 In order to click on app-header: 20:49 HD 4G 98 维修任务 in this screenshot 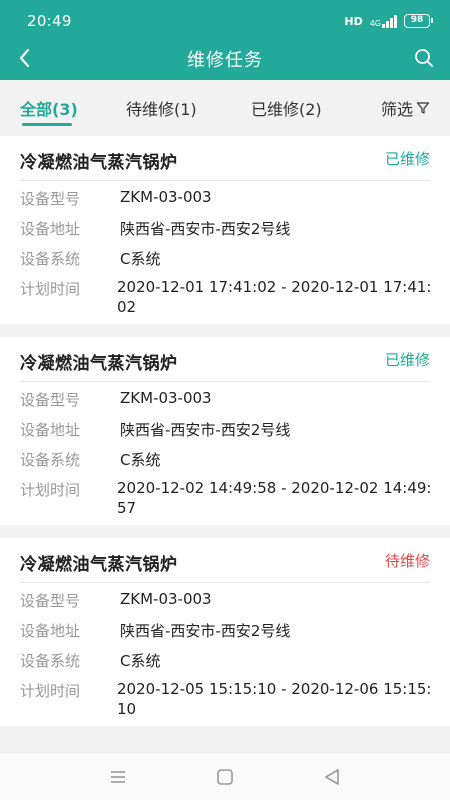, I will do `click(225, 40)`.